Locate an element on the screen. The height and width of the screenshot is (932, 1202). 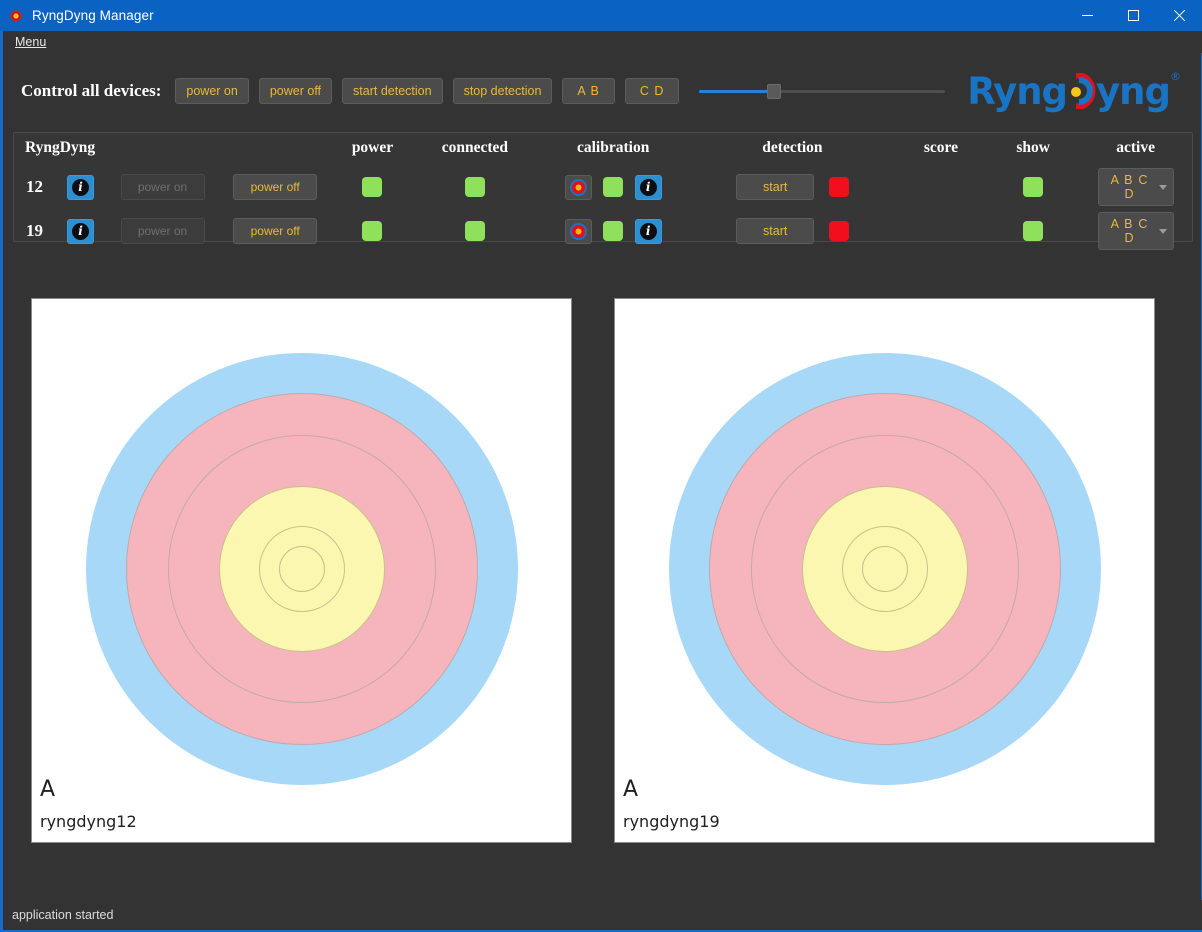
control-power-on-button: power on is located at coordinates (212, 91).